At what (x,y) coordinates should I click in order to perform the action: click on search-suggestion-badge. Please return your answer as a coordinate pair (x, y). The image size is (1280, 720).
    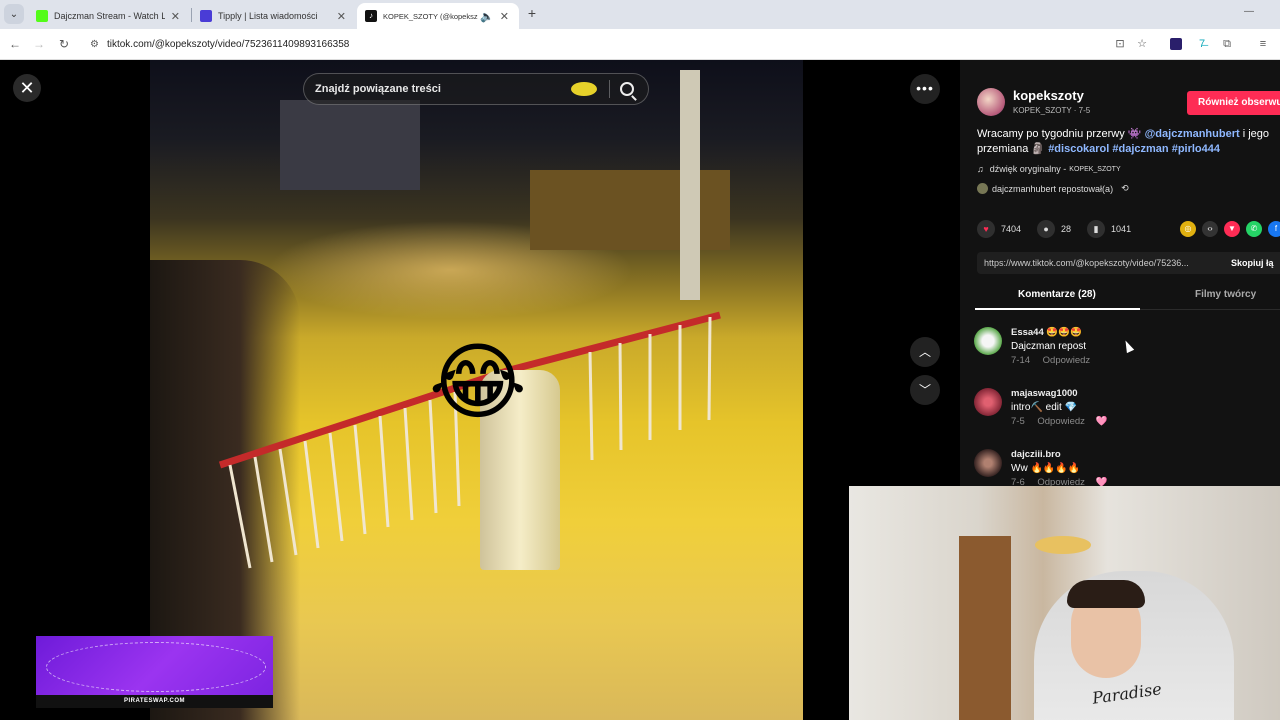
    Looking at the image, I should click on (584, 89).